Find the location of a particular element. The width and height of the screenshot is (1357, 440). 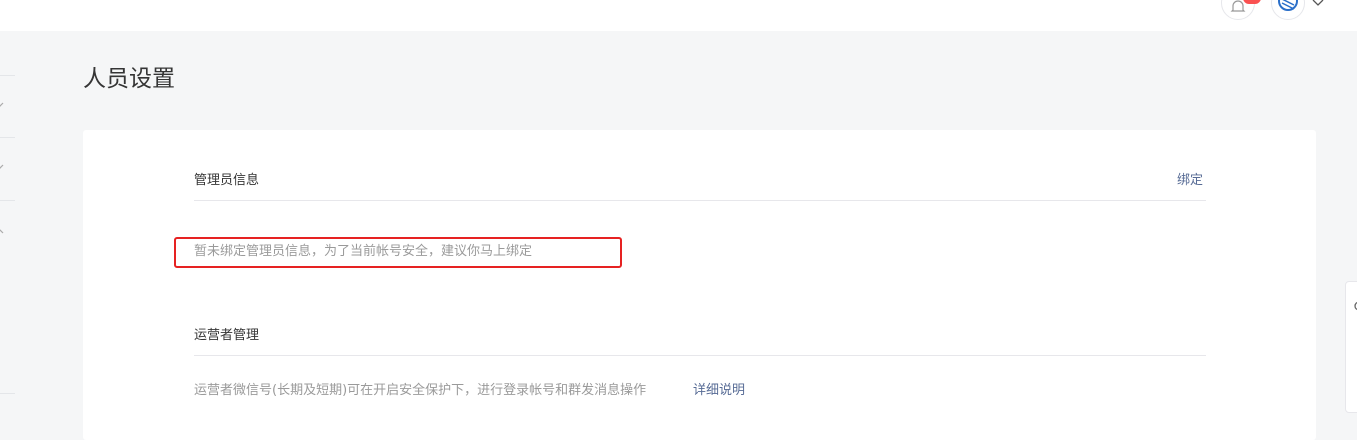

page-title: 人员设置 is located at coordinates (129, 79).